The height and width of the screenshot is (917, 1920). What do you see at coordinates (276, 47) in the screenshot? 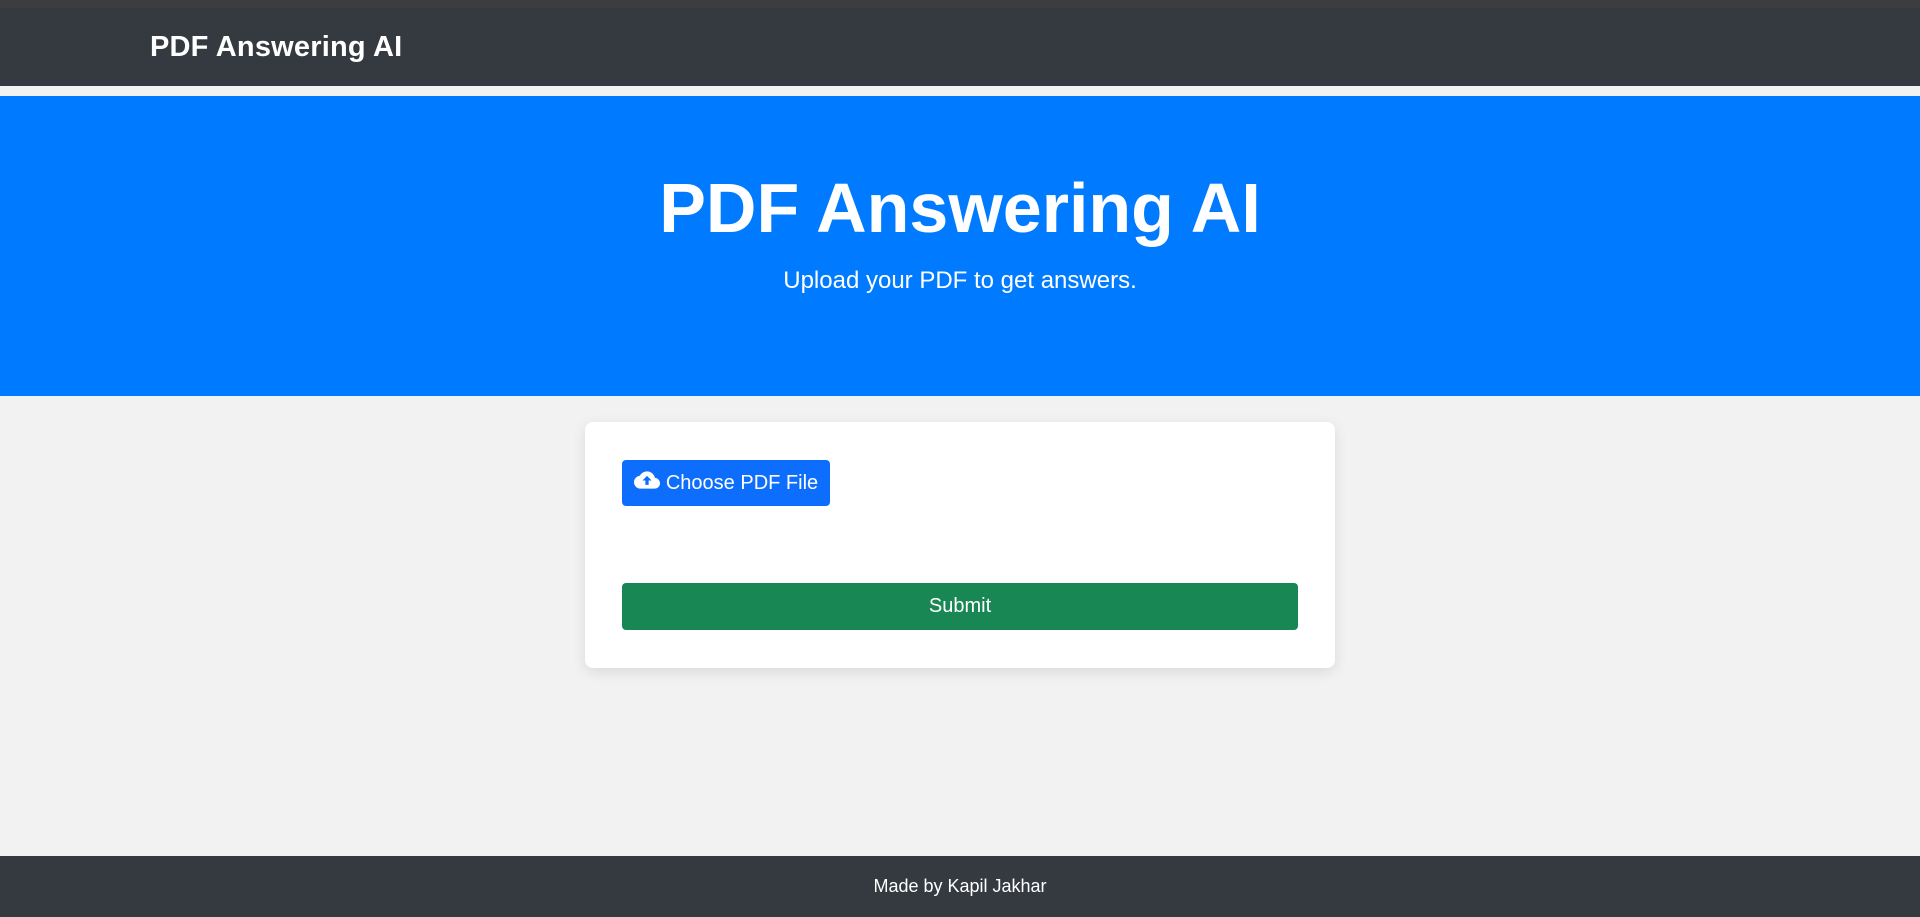
I see `navbar-brand: PDF Answering AI` at bounding box center [276, 47].